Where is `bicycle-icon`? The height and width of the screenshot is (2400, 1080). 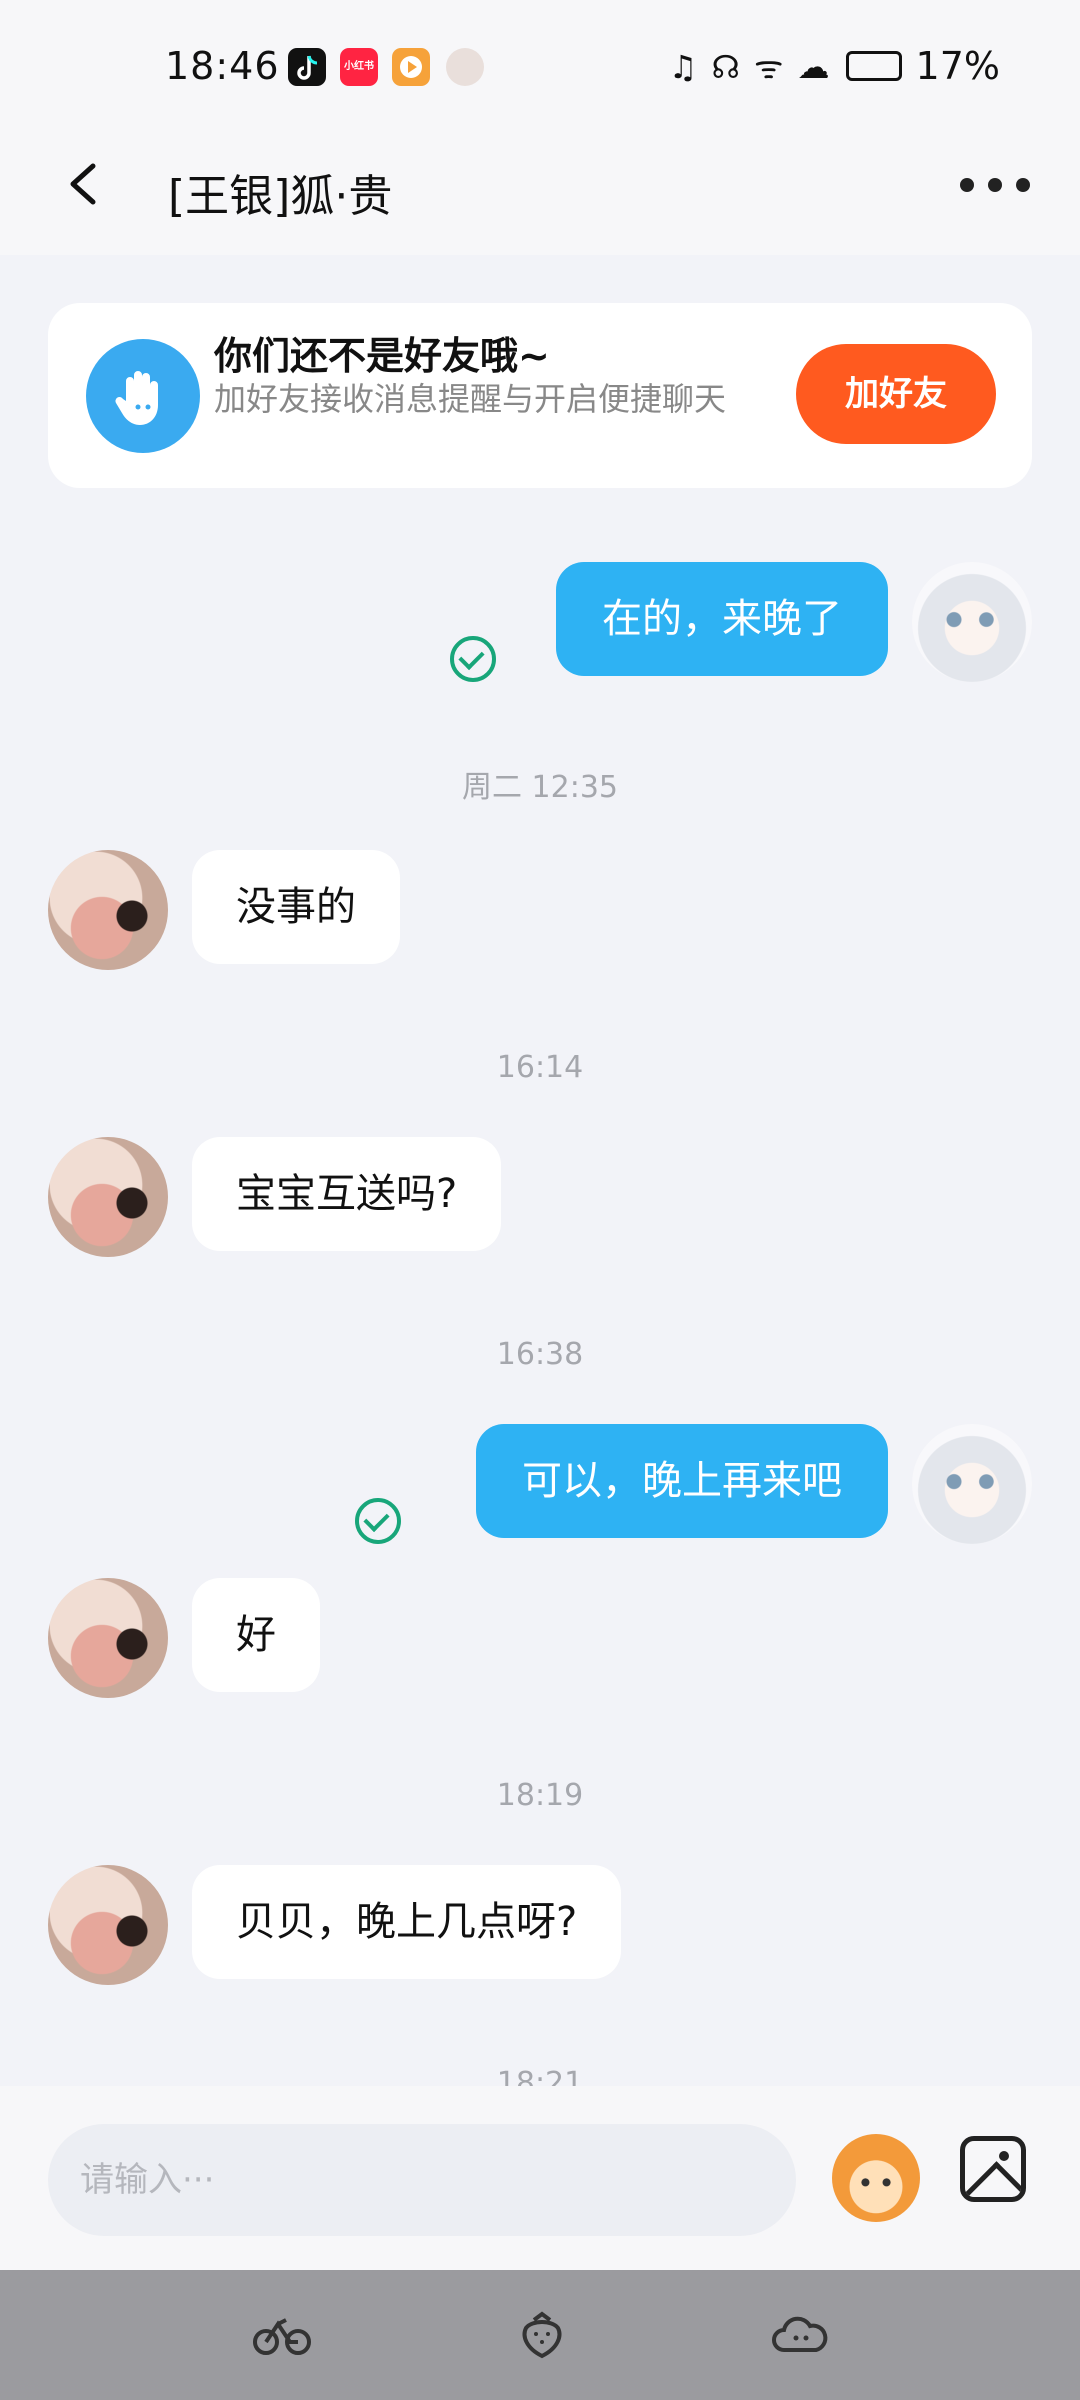 bicycle-icon is located at coordinates (282, 2335).